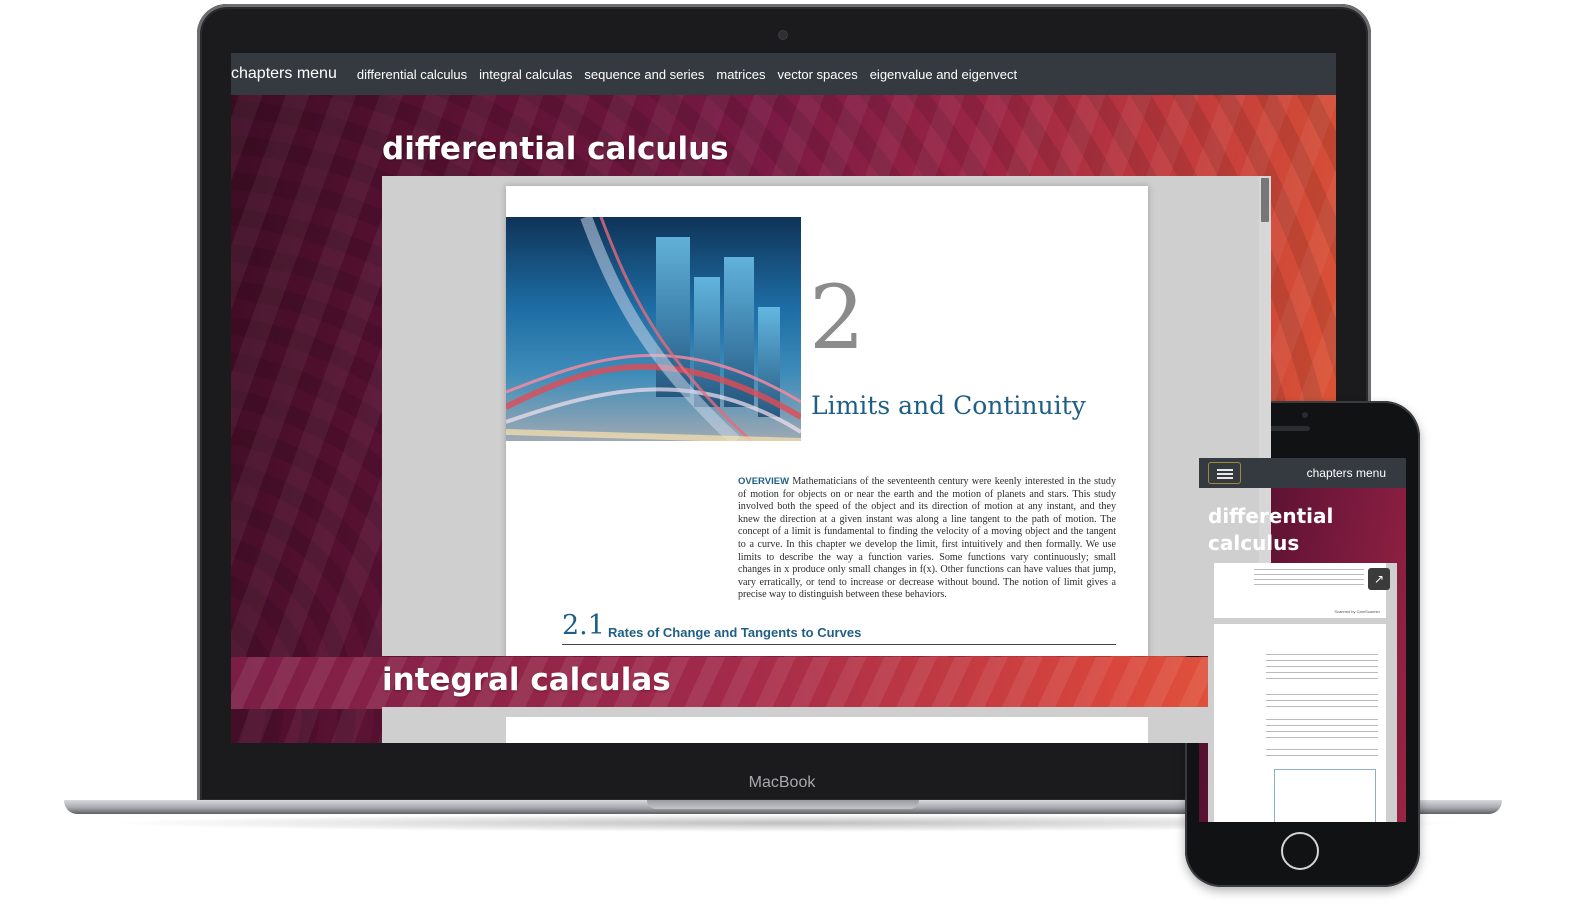  What do you see at coordinates (948, 405) in the screenshot?
I see `chapter-title: Limits and Continuity` at bounding box center [948, 405].